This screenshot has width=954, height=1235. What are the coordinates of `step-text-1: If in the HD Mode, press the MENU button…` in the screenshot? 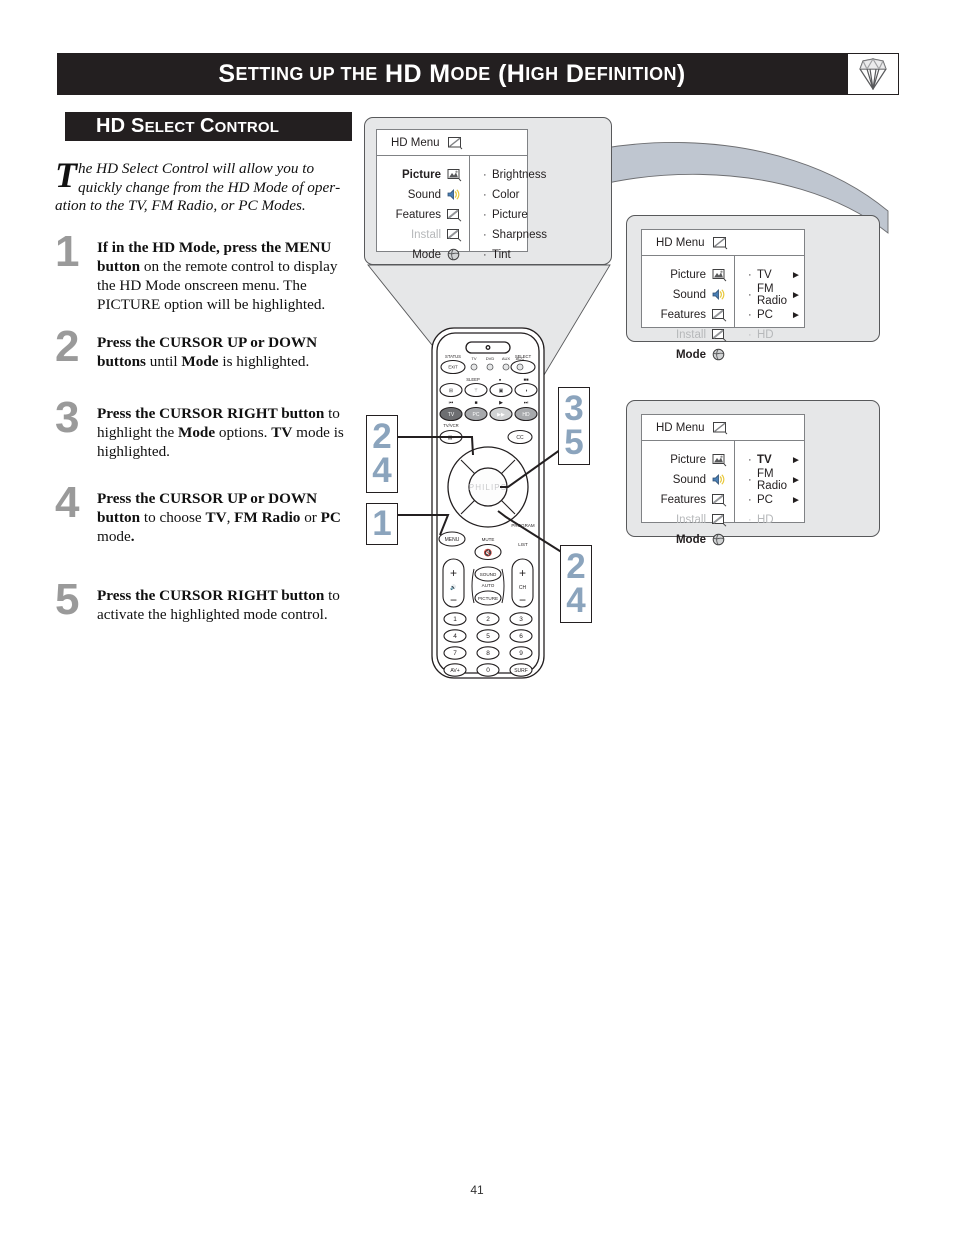 It's located at (217, 276).